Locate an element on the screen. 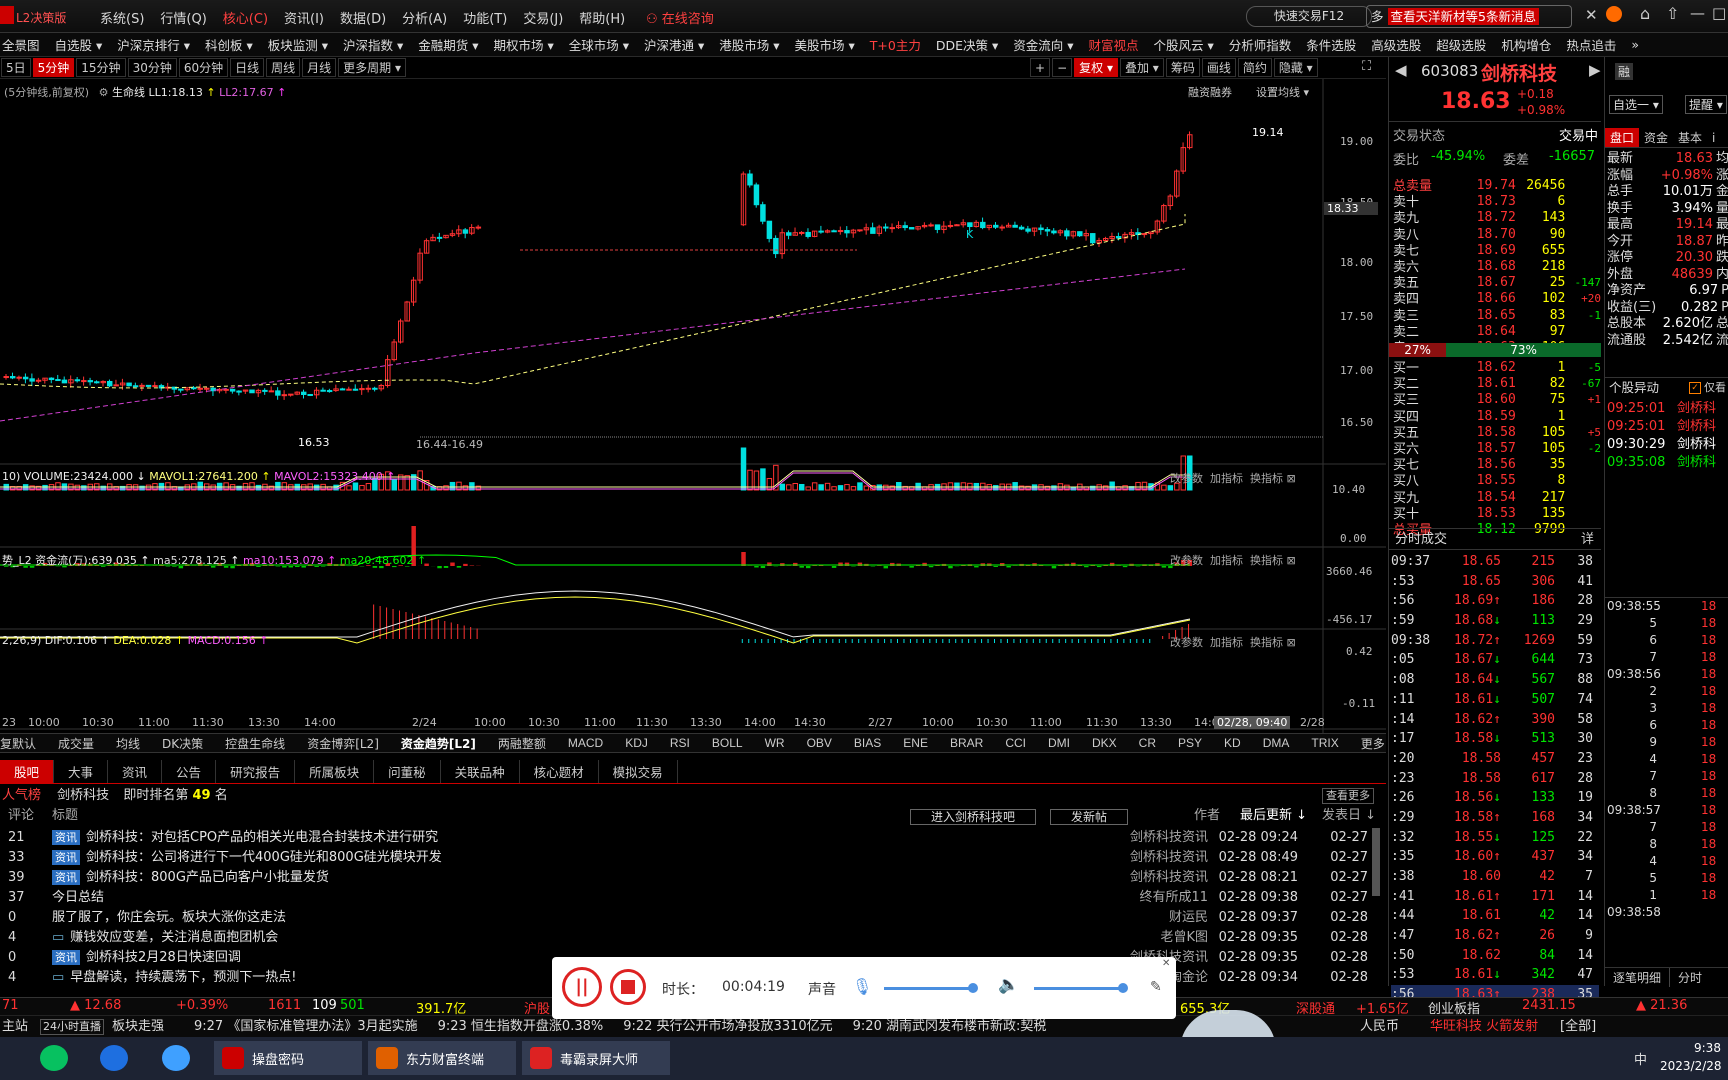 Image resolution: width=1728 pixels, height=1080 pixels. indicator-tab-12: WR is located at coordinates (775, 743).